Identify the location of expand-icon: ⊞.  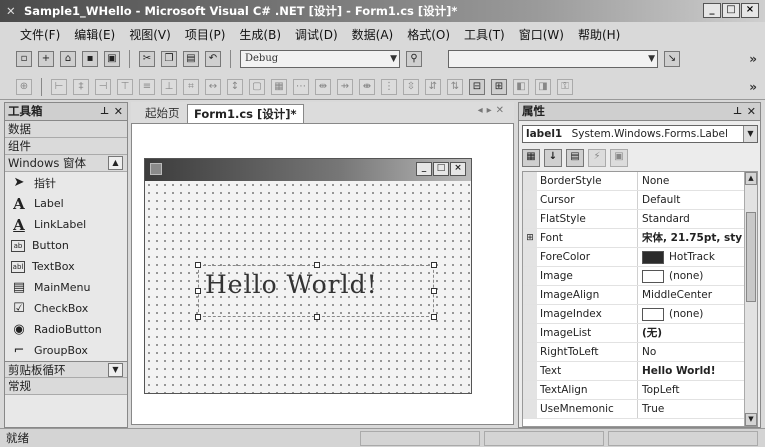
(530, 238).